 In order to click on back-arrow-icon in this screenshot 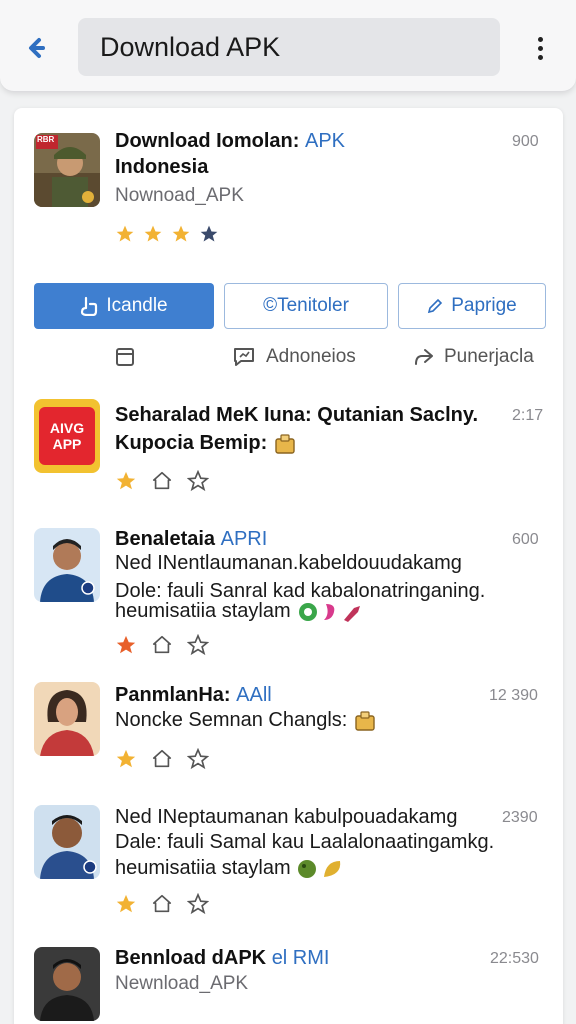, I will do `click(36, 48)`.